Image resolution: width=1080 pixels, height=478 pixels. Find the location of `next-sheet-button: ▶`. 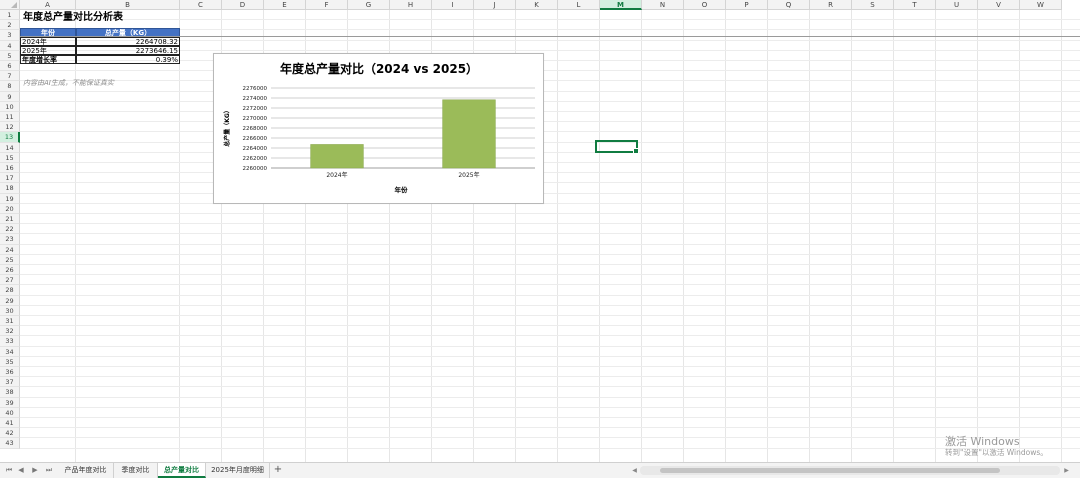

next-sheet-button: ▶ is located at coordinates (35, 470).